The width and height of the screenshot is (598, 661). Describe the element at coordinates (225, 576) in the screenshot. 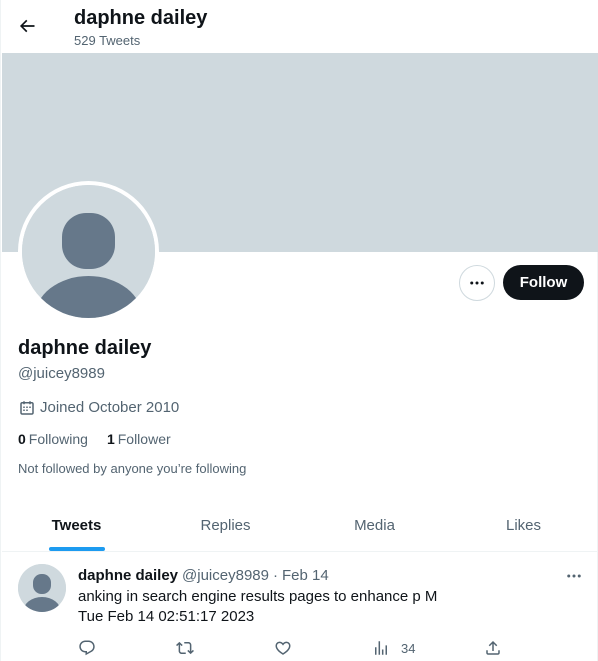

I see `tweet-author-handle: @juicey8989` at that location.